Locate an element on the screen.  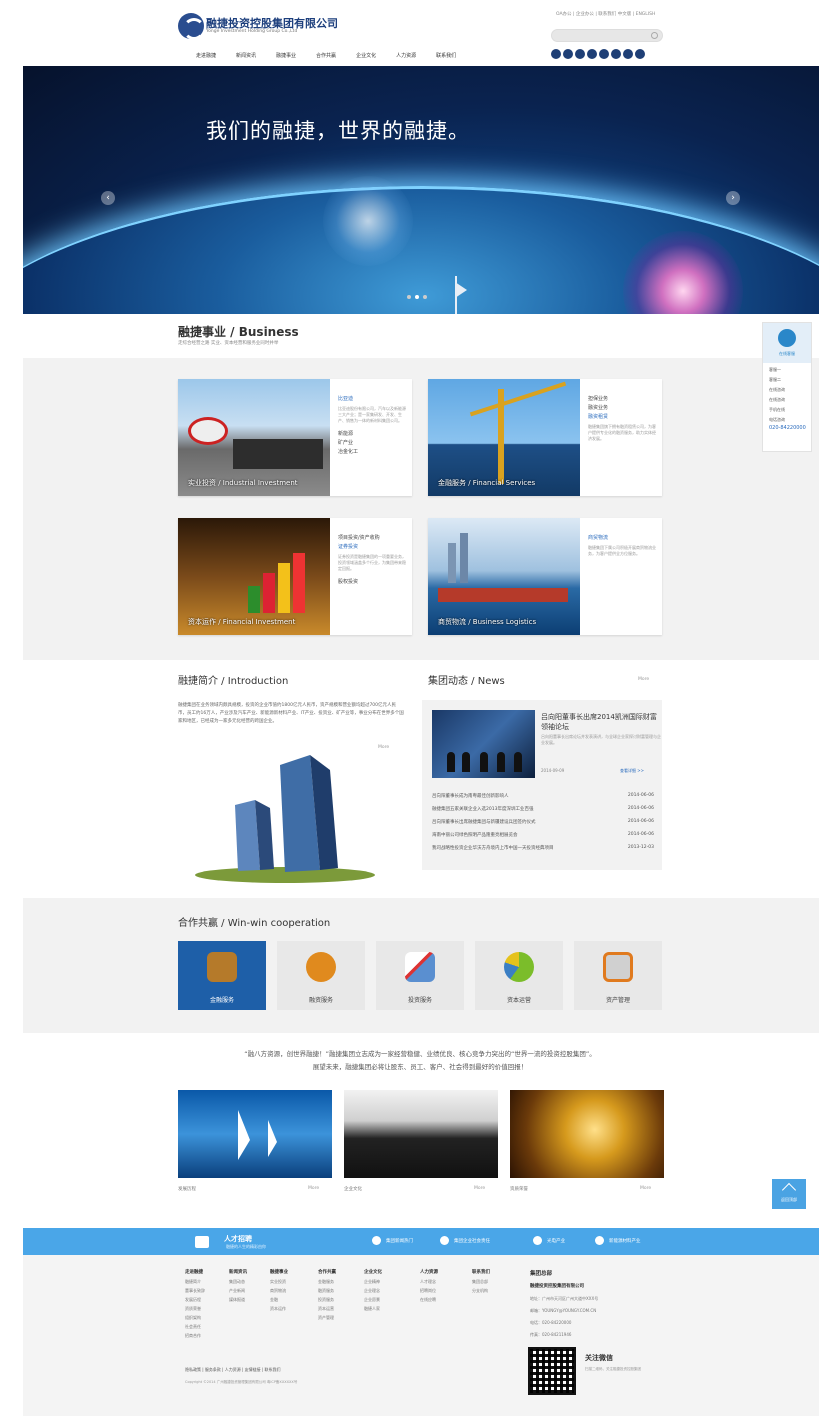
coop-tile-investment: 投资服务 is located at coordinates (420, 975).